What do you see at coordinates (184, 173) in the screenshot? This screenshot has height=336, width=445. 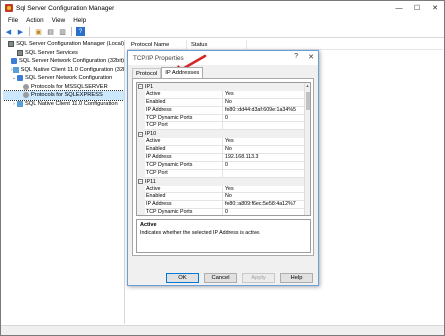 I see `property-name: TCP Port` at bounding box center [184, 173].